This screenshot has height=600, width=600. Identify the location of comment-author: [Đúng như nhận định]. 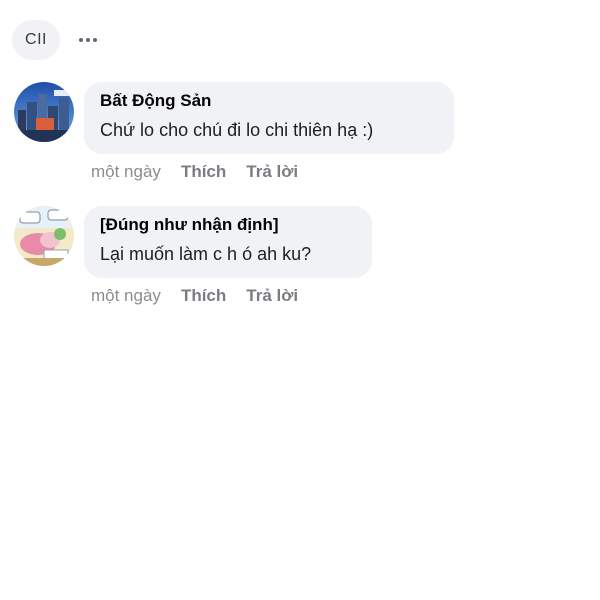
(228, 225).